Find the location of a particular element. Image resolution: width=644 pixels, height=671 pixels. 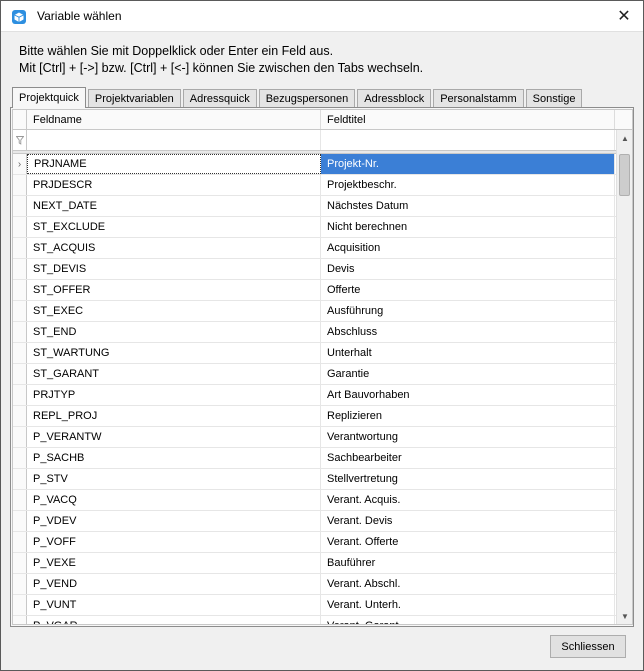

cell-feldtitel: Verant. Unterh. is located at coordinates (468, 605).